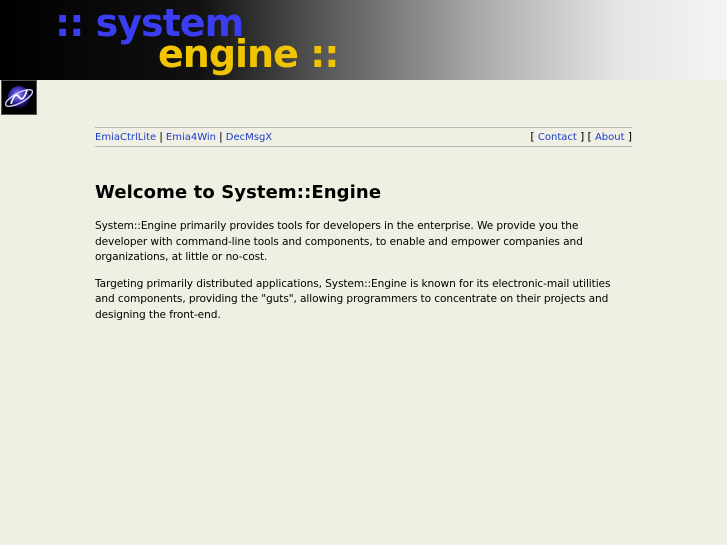  What do you see at coordinates (249, 137) in the screenshot?
I see `nav-link-decmsgx: DecMsgX` at bounding box center [249, 137].